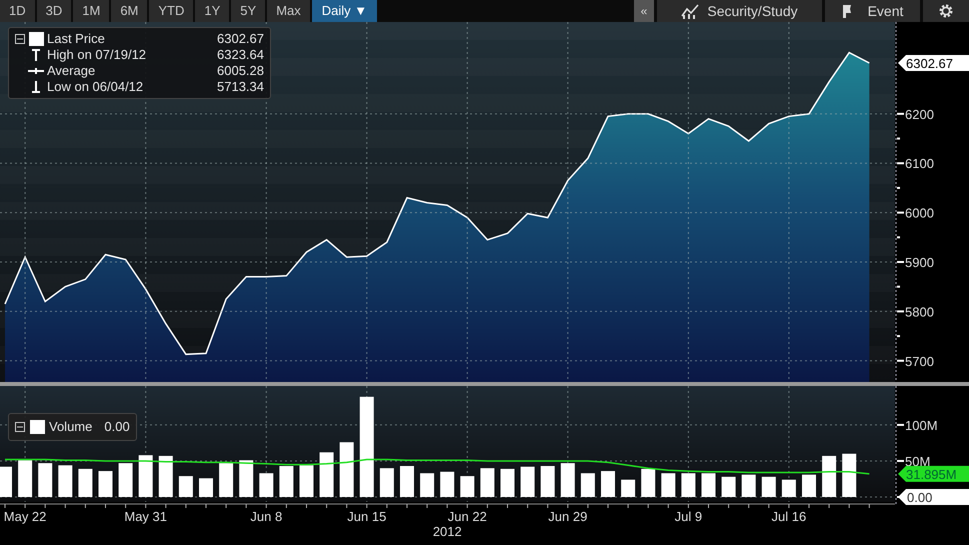  What do you see at coordinates (872, 11) in the screenshot?
I see `event-button: Event` at bounding box center [872, 11].